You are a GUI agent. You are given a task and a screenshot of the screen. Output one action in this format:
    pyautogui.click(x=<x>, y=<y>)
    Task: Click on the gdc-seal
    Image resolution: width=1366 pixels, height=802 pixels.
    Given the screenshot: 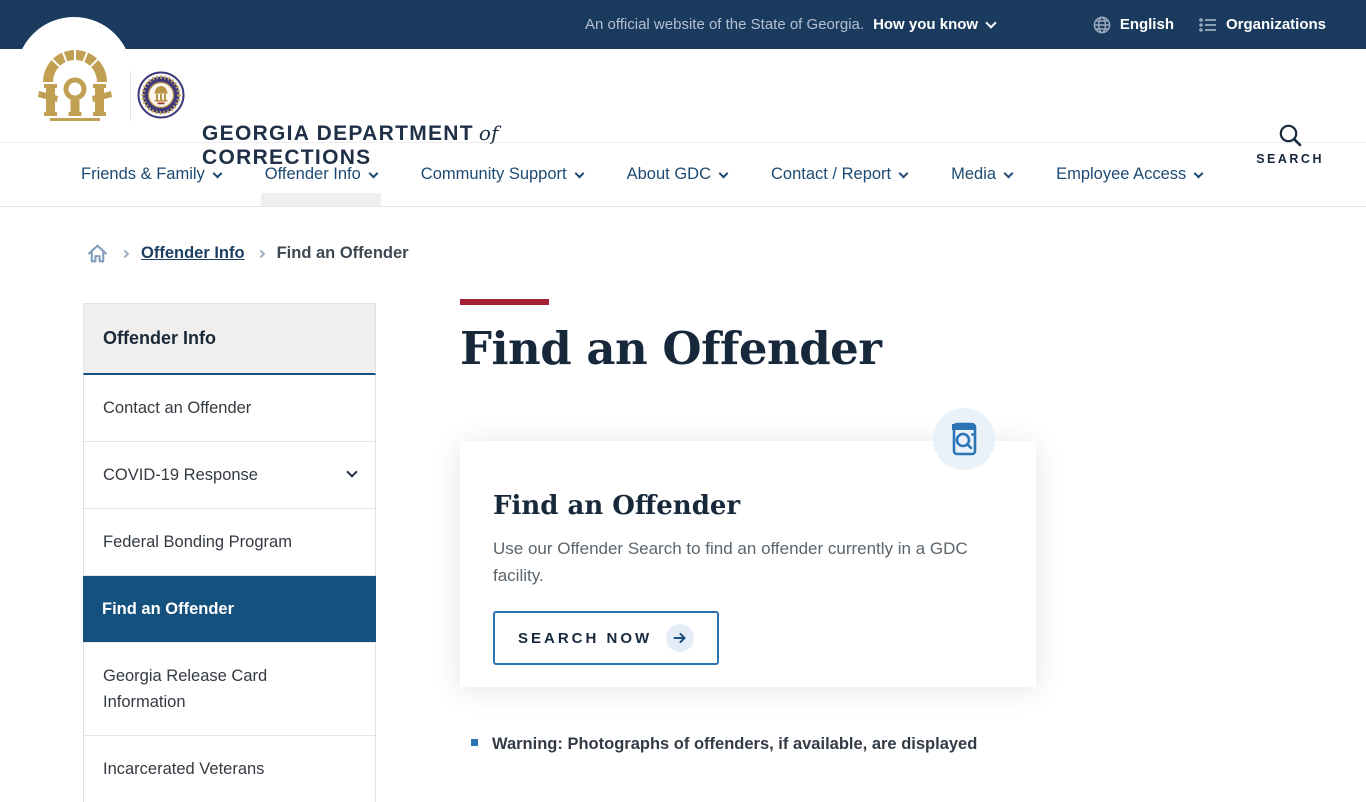 What is the action you would take?
    pyautogui.click(x=161, y=95)
    